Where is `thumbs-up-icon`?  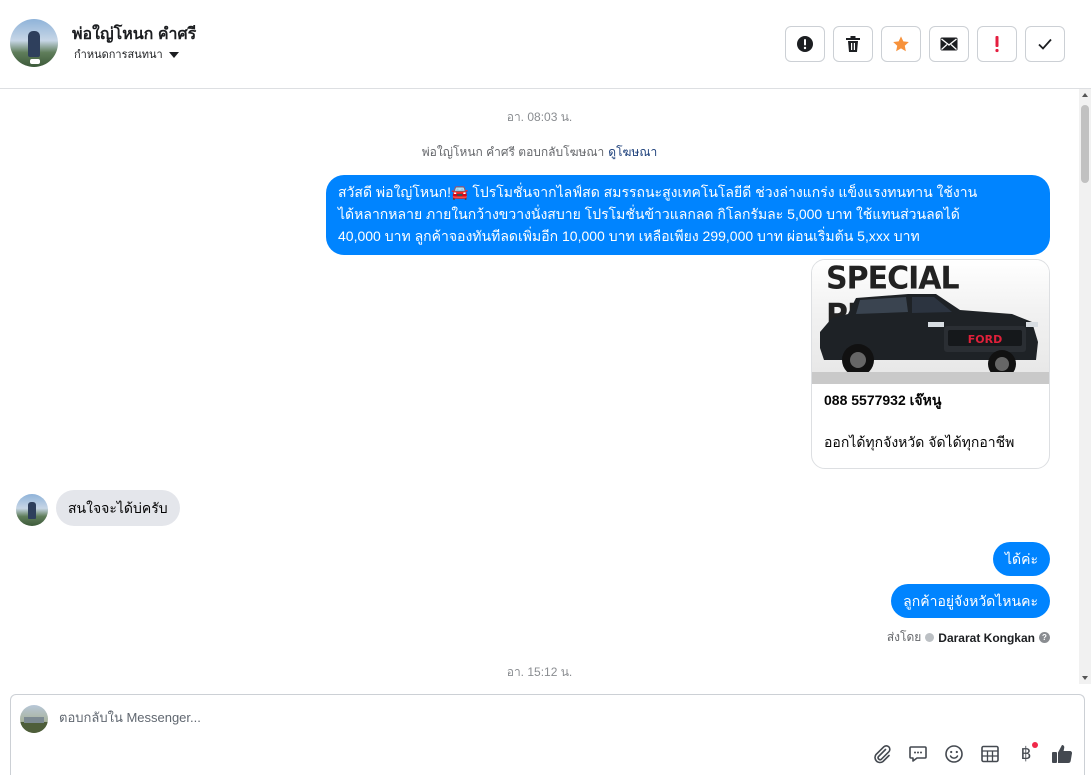
thumbs-up-icon is located at coordinates (1062, 754).